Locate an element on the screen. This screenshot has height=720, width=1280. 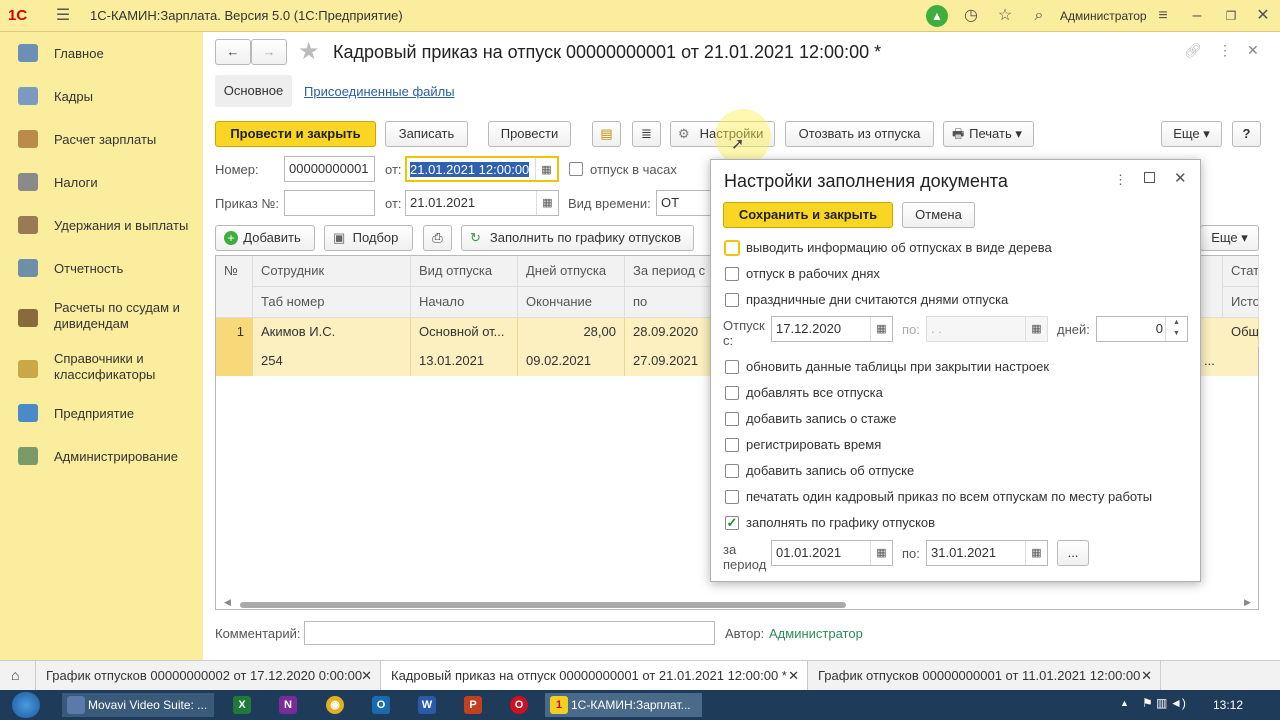
table-header: Стат is located at coordinates (1241, 271).